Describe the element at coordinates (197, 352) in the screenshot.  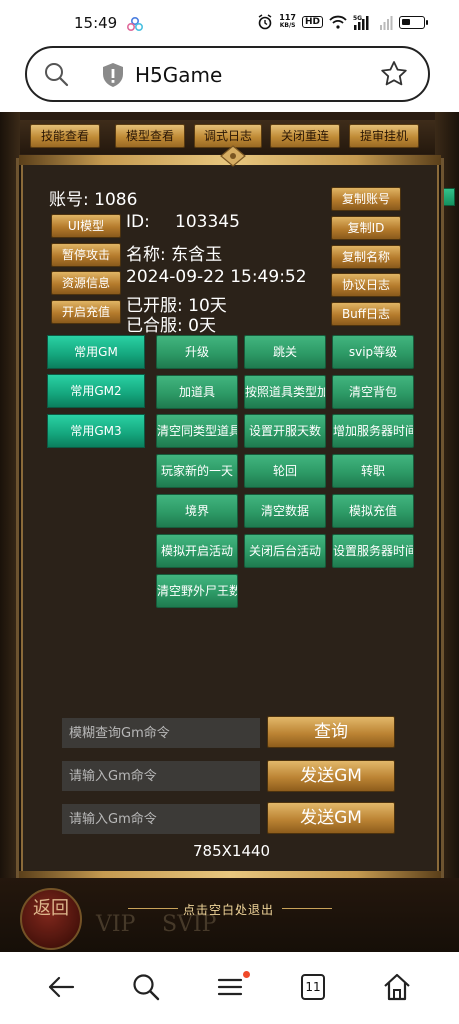
I see `gm-level-up-button: 升级` at that location.